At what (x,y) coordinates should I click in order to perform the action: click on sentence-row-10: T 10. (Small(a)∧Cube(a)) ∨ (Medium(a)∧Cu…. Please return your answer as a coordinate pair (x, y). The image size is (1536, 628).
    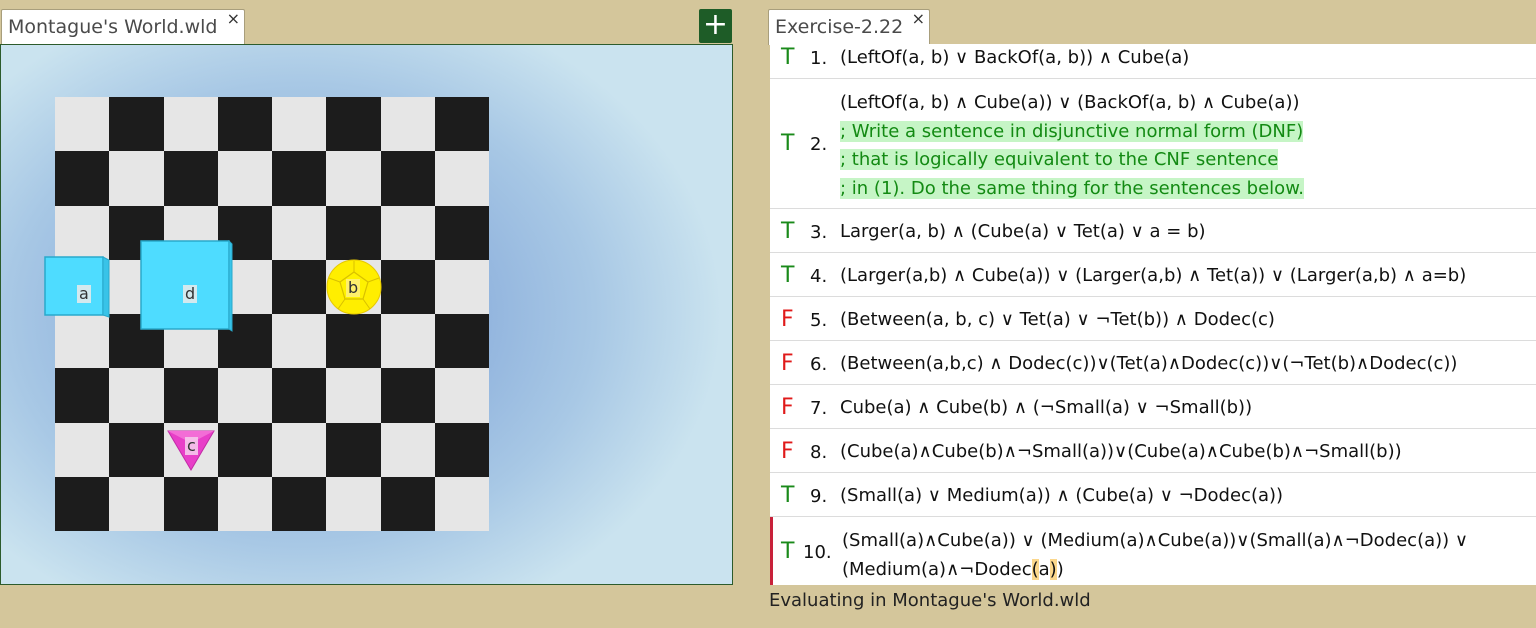
    Looking at the image, I should click on (1153, 551).